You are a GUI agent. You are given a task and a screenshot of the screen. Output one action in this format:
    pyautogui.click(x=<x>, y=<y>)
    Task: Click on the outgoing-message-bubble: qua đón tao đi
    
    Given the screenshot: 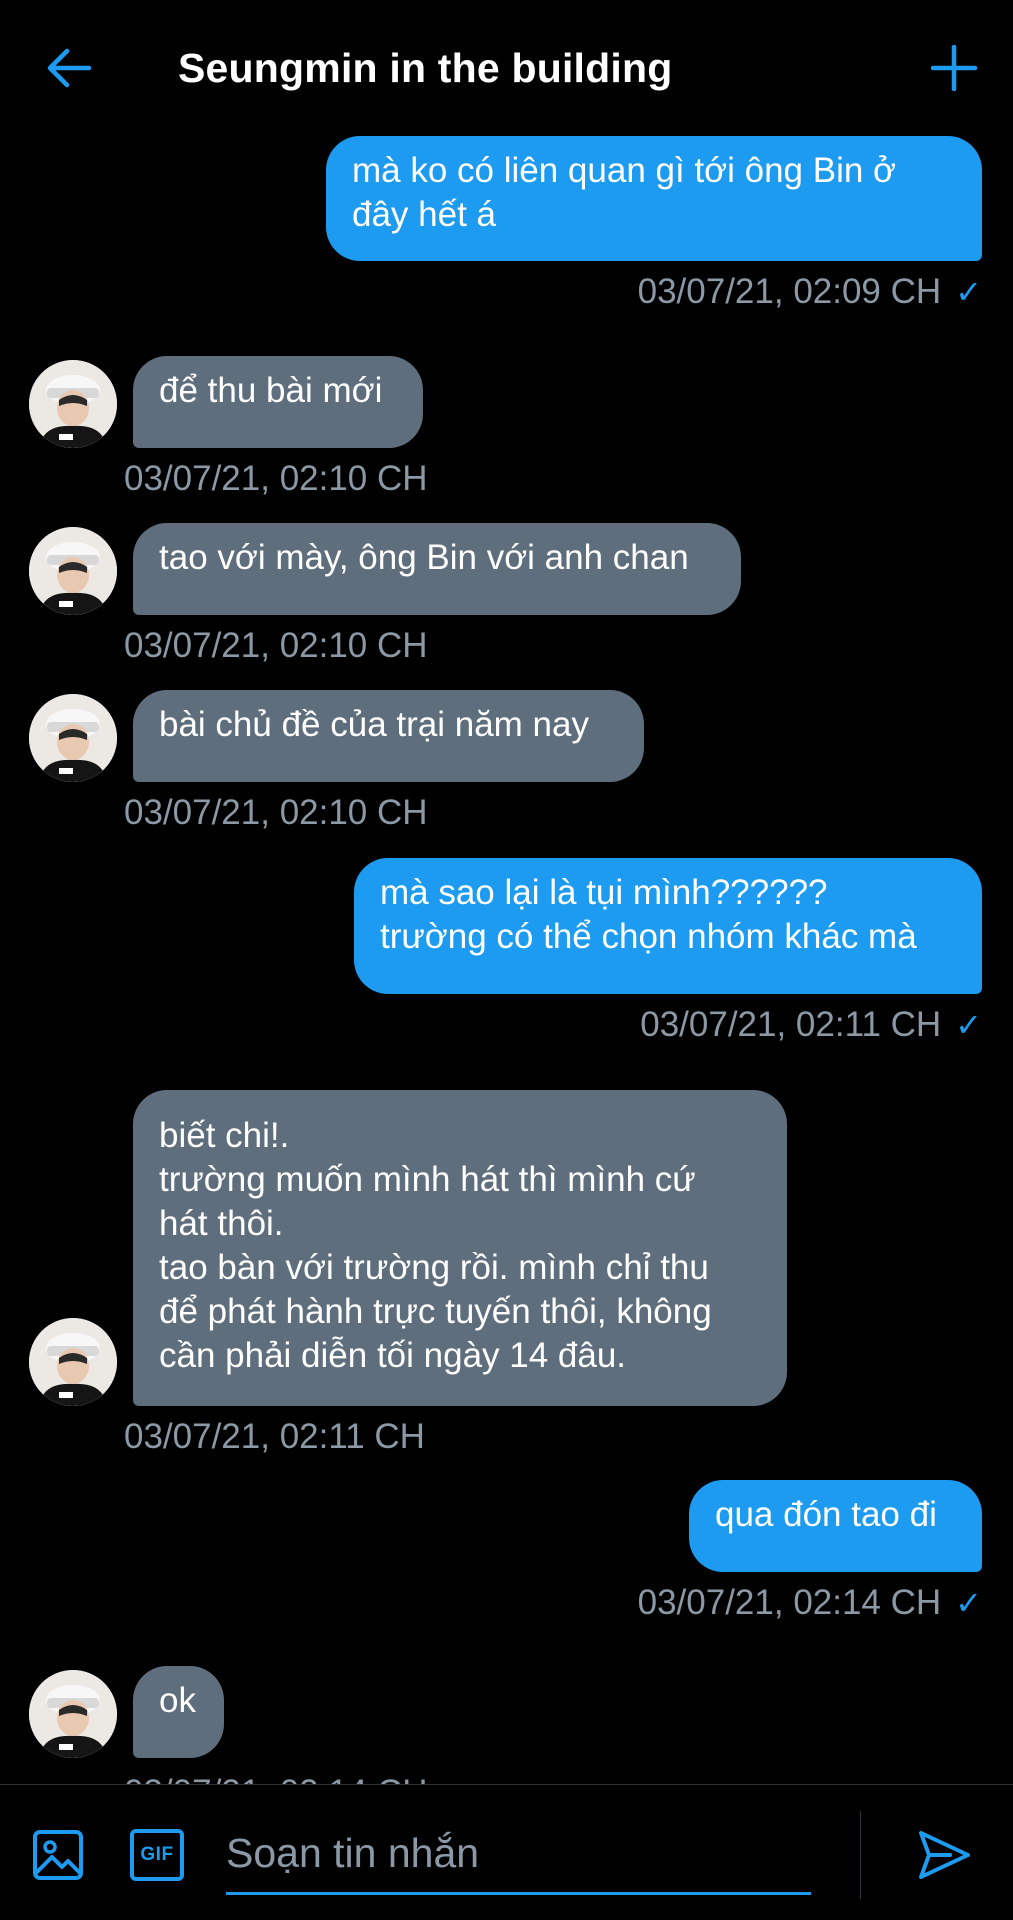 What is the action you would take?
    pyautogui.click(x=835, y=1526)
    